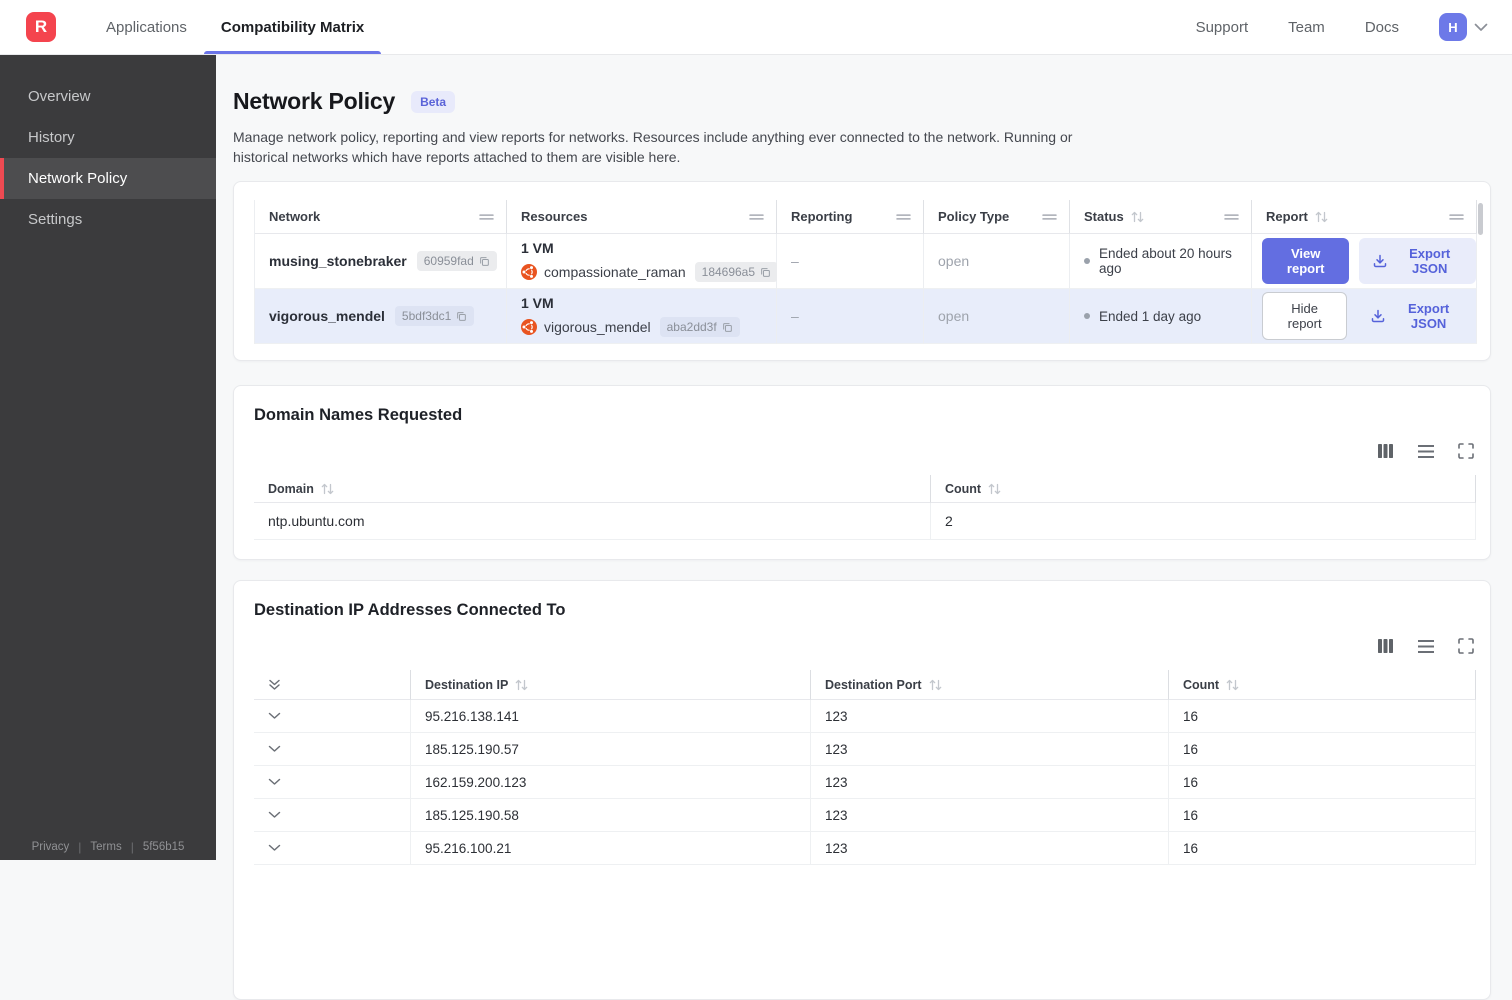  What do you see at coordinates (163, 847) in the screenshot?
I see `build-id: 5f56b15` at bounding box center [163, 847].